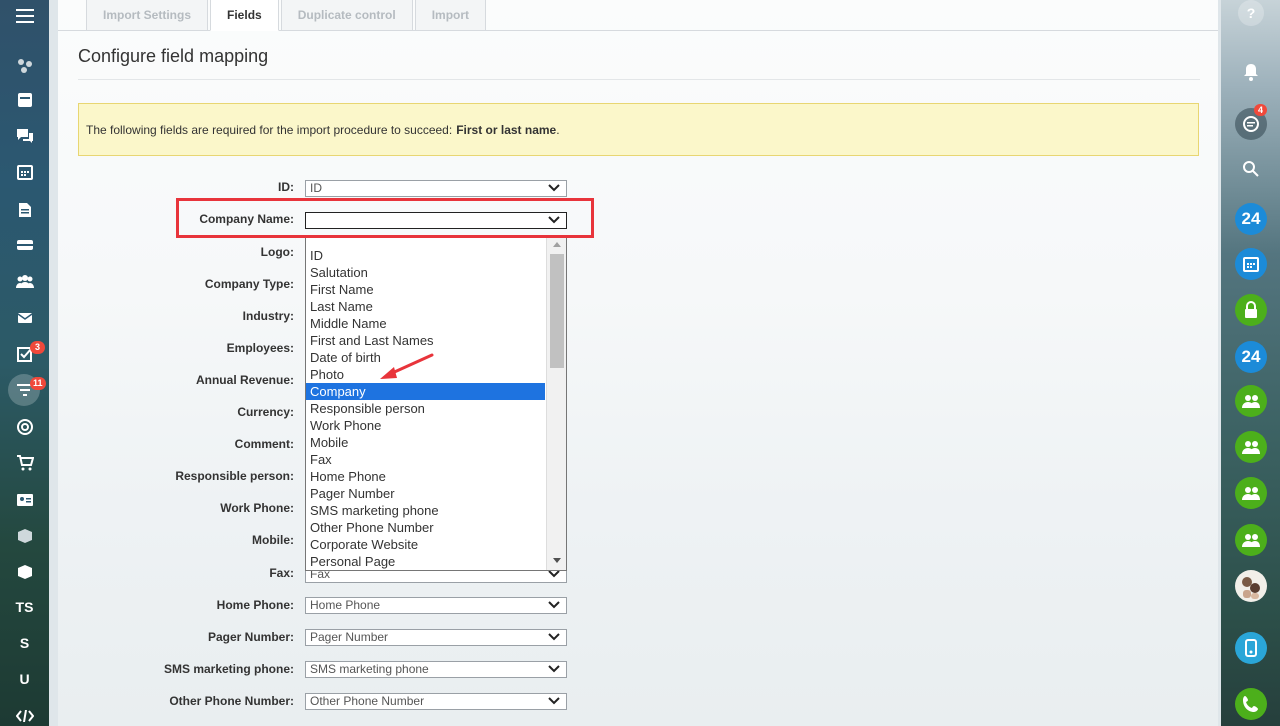  What do you see at coordinates (1251, 648) in the screenshot?
I see `mobile-app-icon` at bounding box center [1251, 648].